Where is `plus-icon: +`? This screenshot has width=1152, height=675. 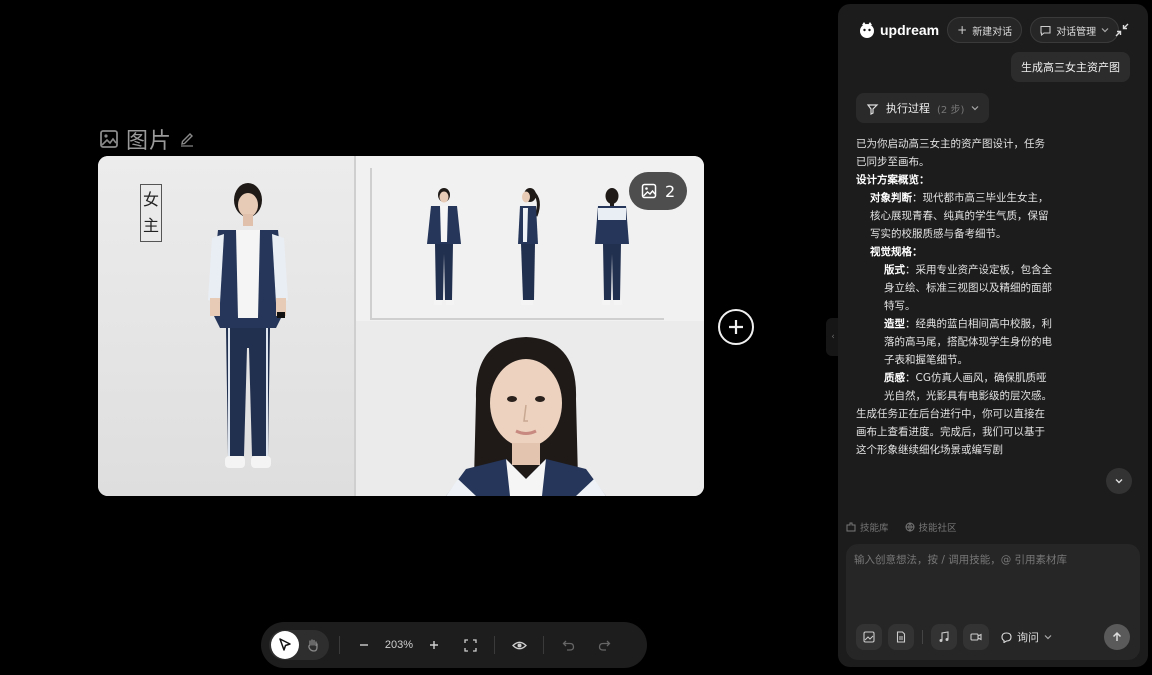 plus-icon: + is located at coordinates (962, 30).